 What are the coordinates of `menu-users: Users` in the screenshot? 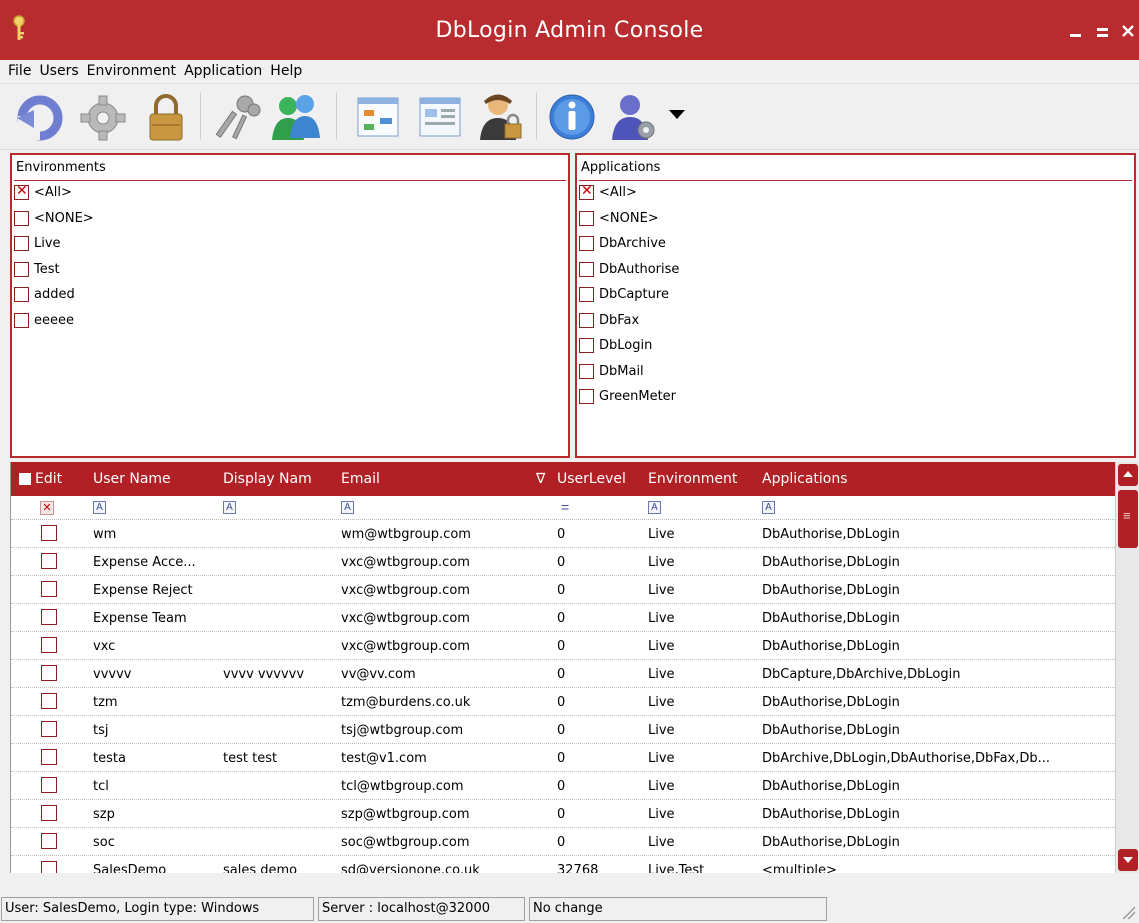 It's located at (58, 71).